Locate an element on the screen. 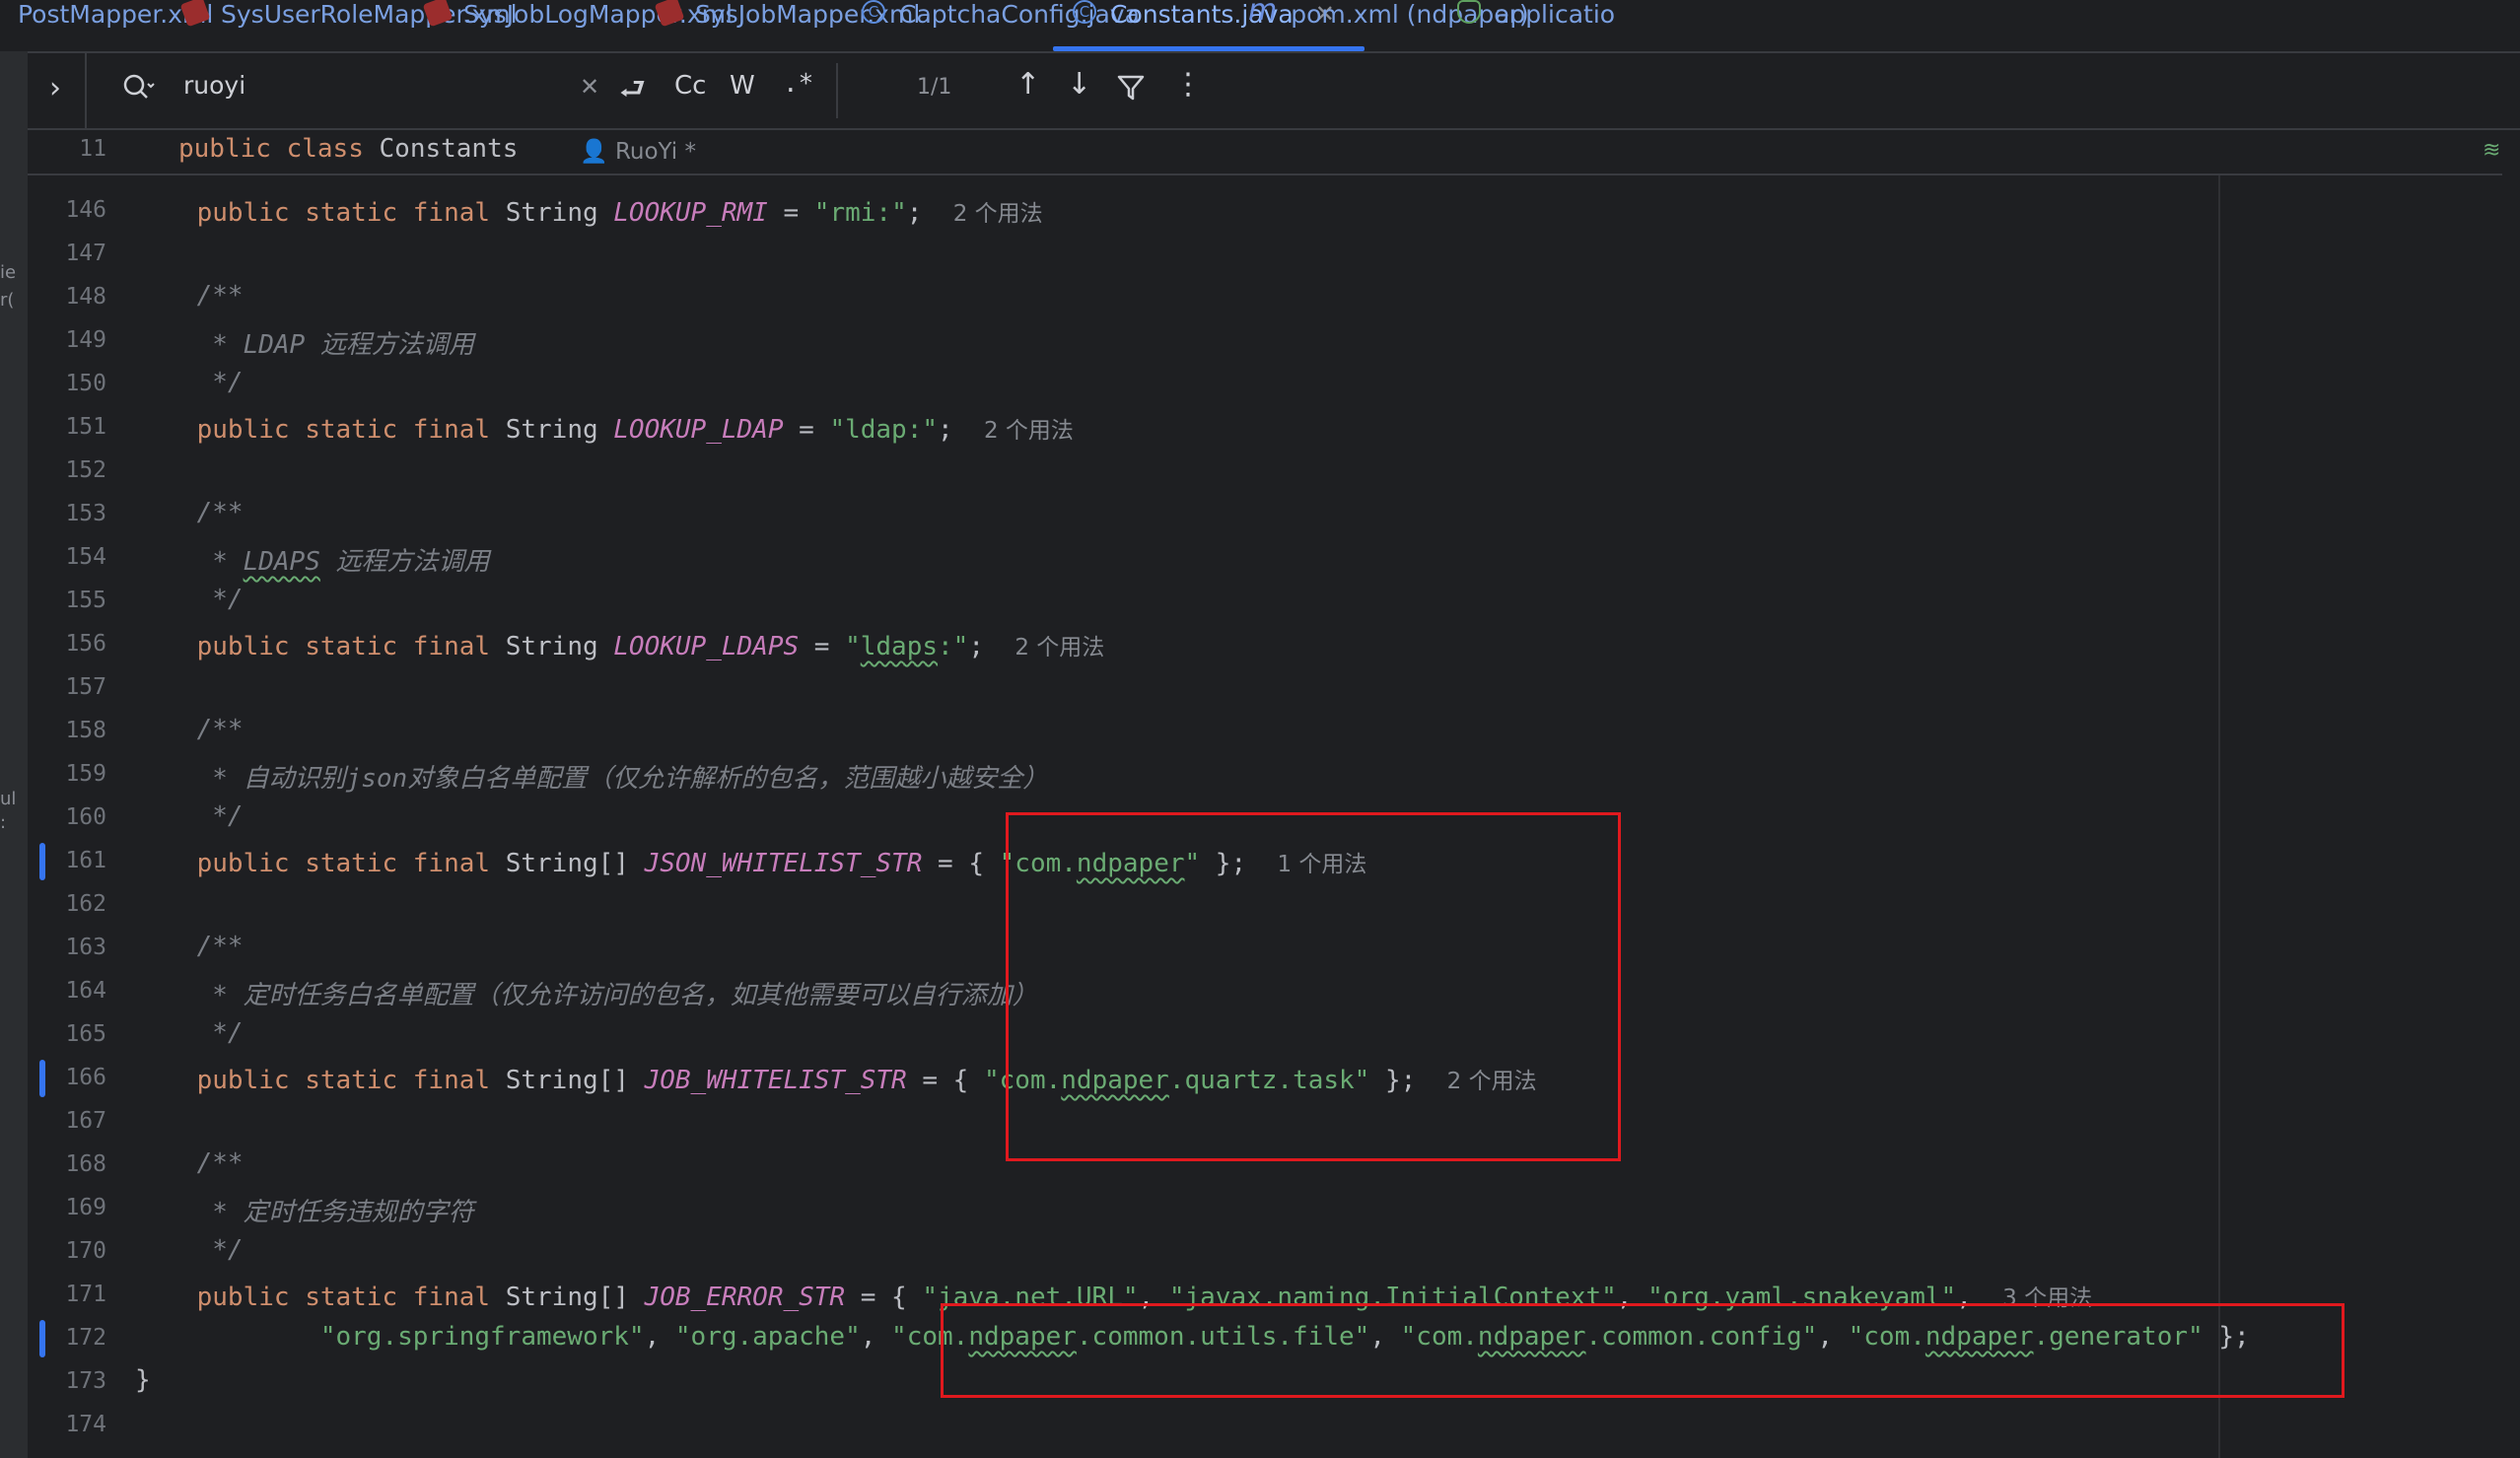 The image size is (2520, 1458). right-margin-guide is located at coordinates (2219, 812).